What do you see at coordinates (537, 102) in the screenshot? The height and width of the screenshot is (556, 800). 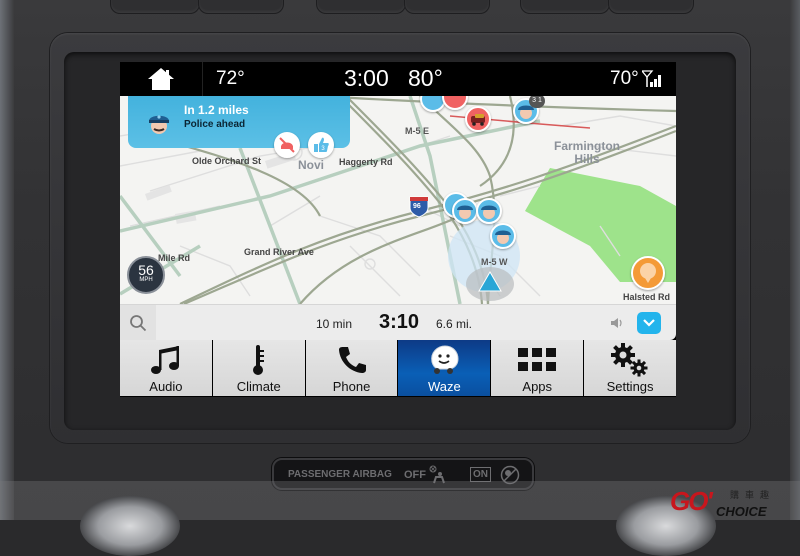 I see `report-cluster-badge: 3 1` at bounding box center [537, 102].